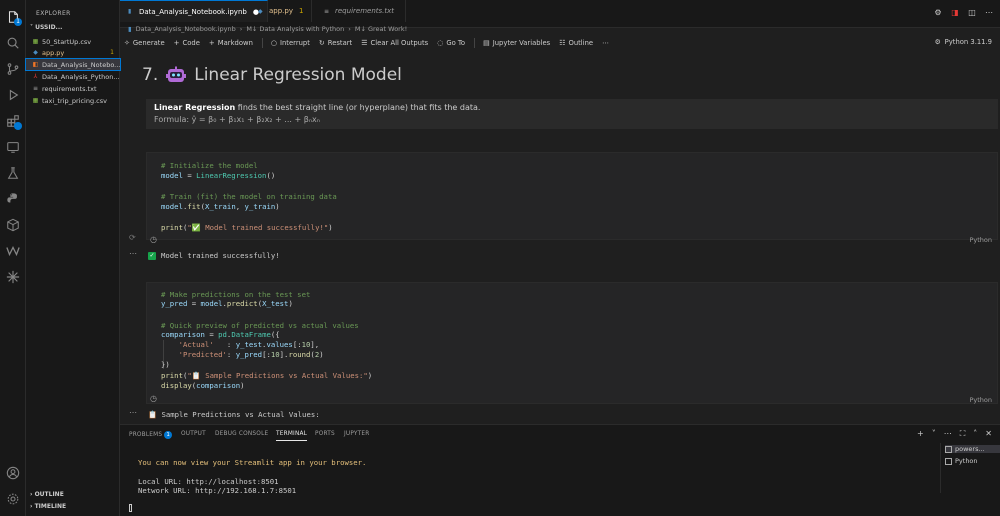  Describe the element at coordinates (988, 434) in the screenshot. I see `close-icon: ✕` at that location.